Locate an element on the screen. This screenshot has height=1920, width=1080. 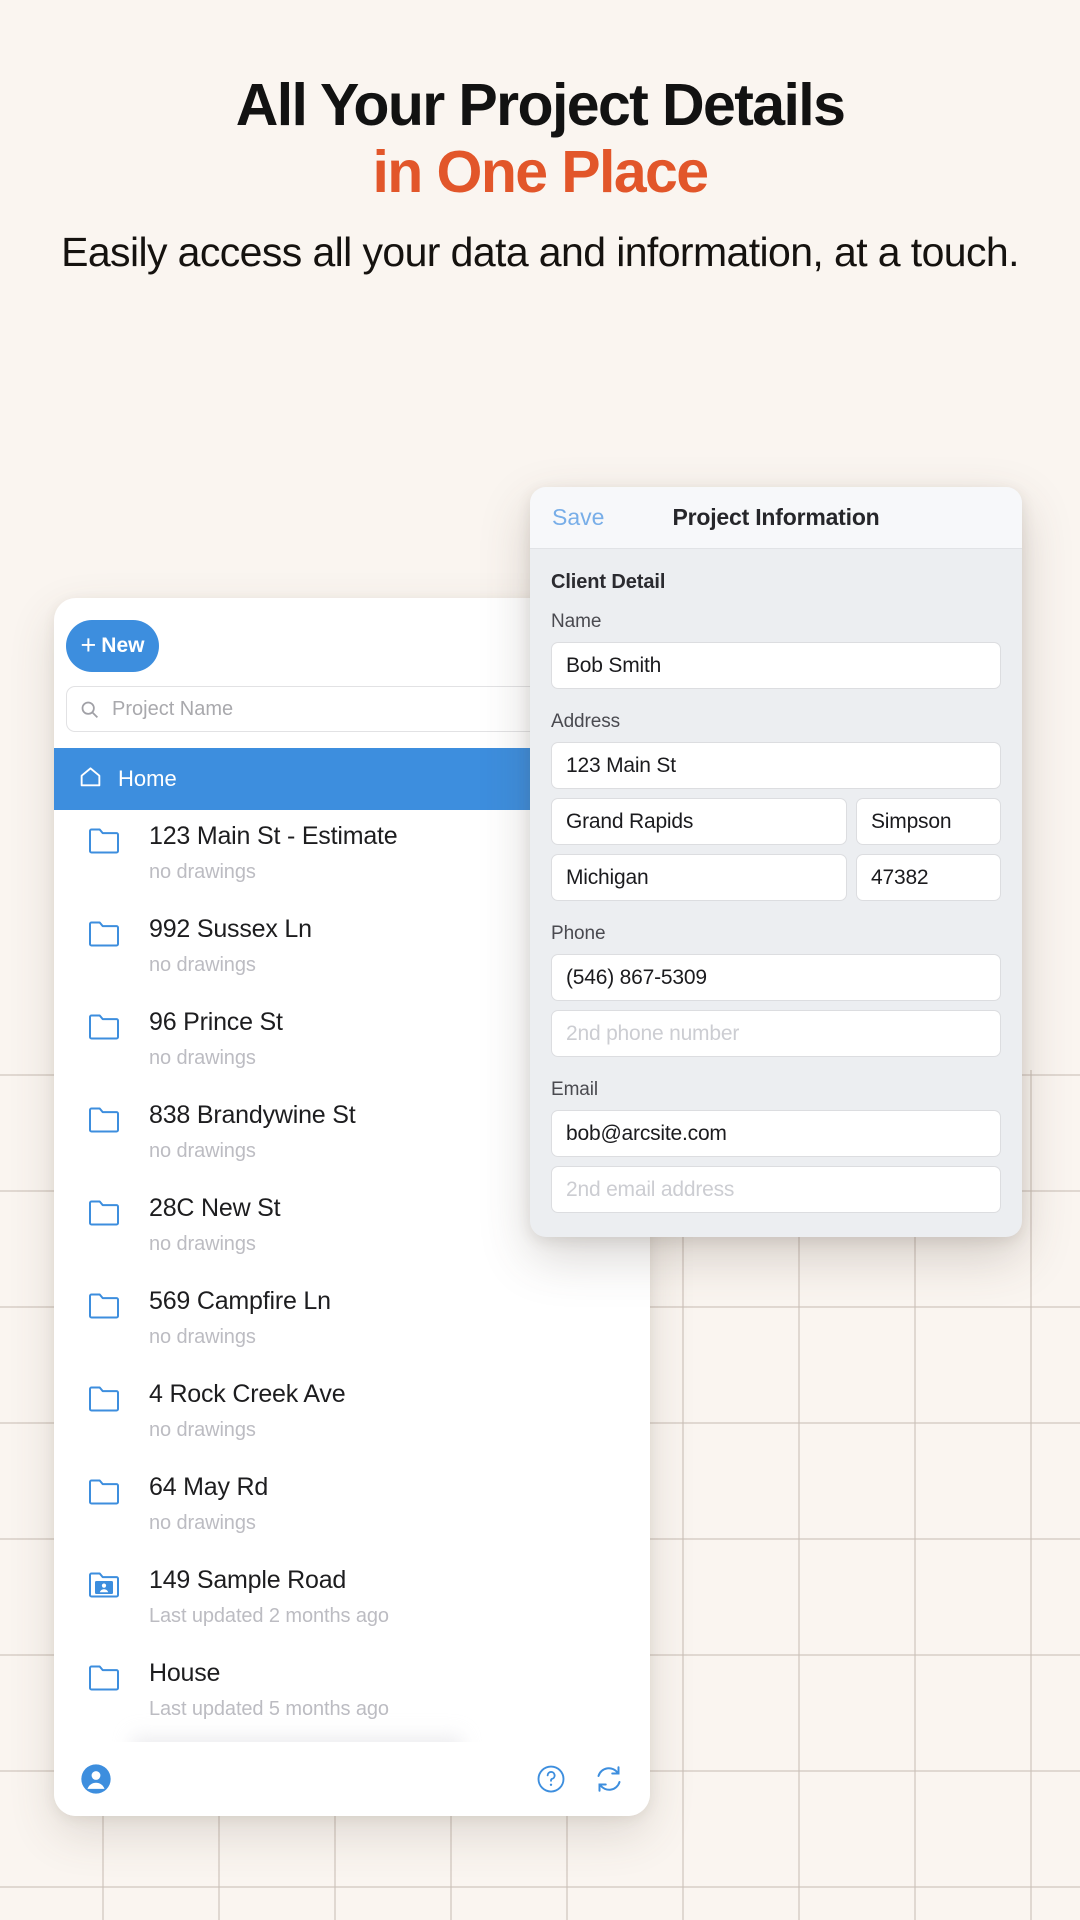
project-title: House is located at coordinates (185, 1673).